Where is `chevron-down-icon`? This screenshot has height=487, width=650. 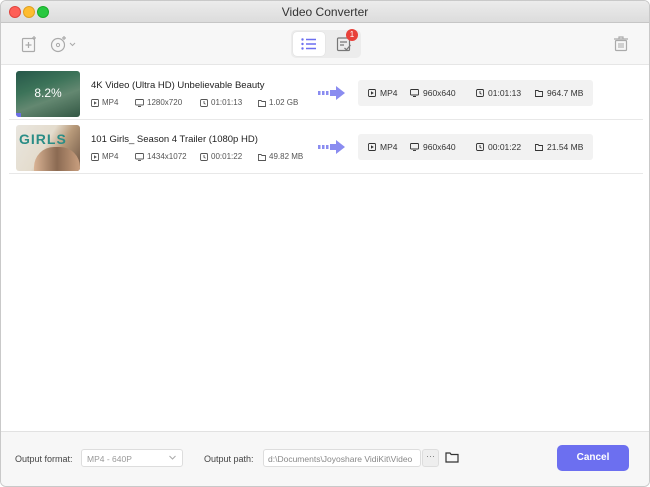
chevron-down-icon is located at coordinates (172, 458).